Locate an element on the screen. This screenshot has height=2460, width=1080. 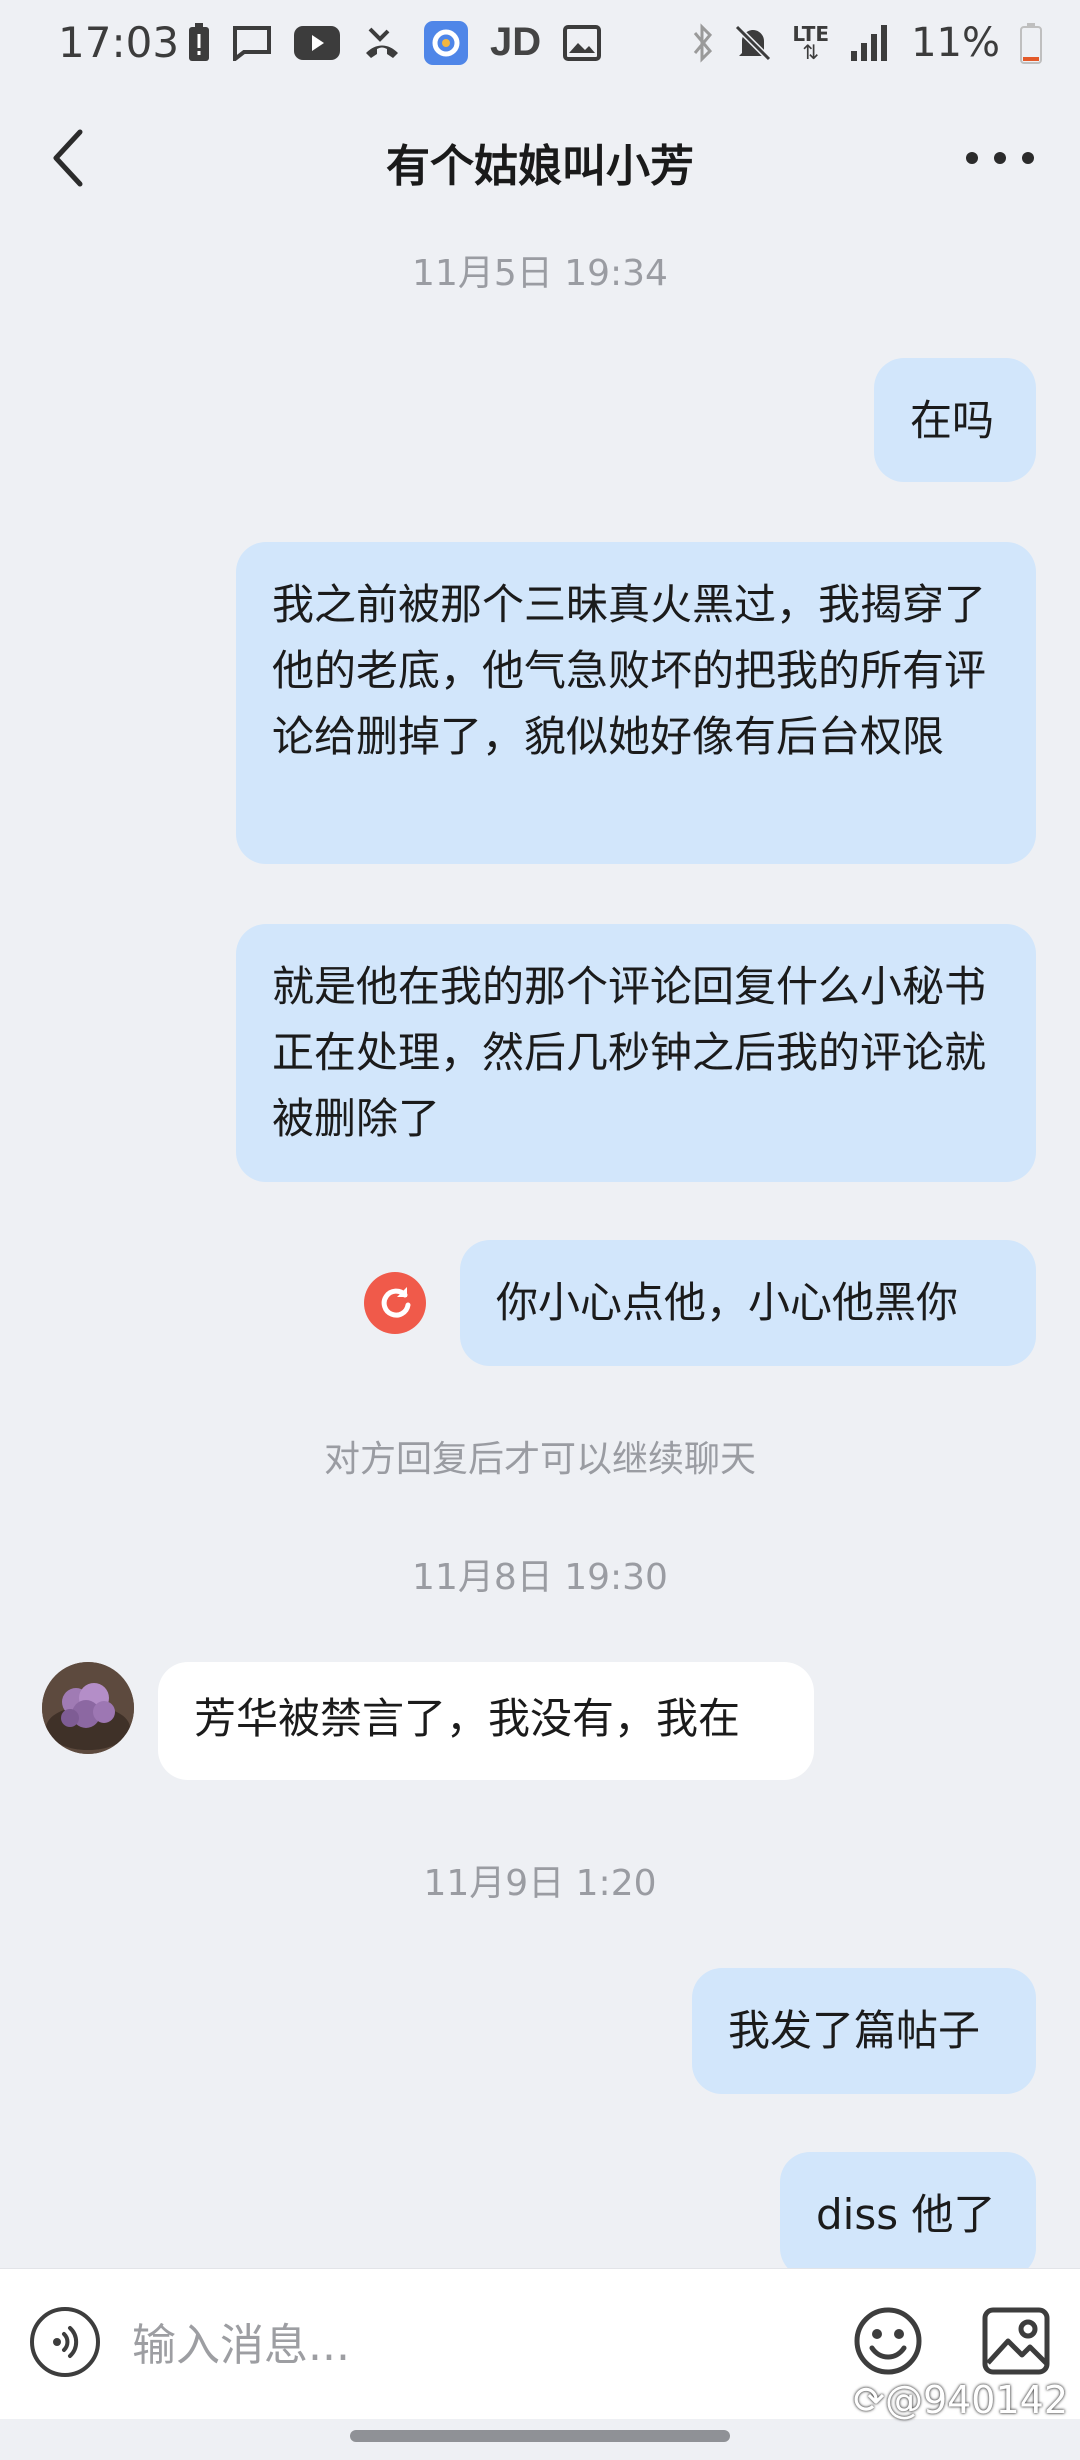
more-icon is located at coordinates (1000, 158).